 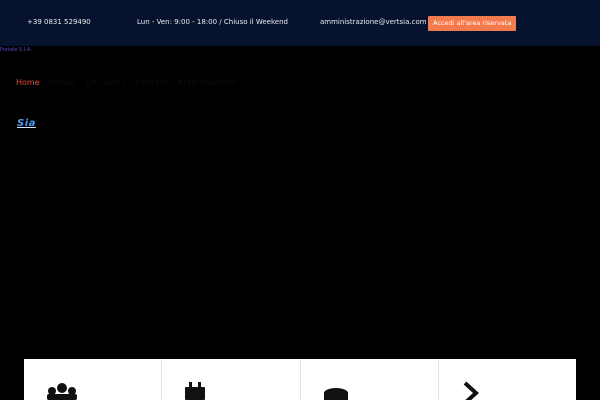 I want to click on feature-card-team, so click(x=93, y=379).